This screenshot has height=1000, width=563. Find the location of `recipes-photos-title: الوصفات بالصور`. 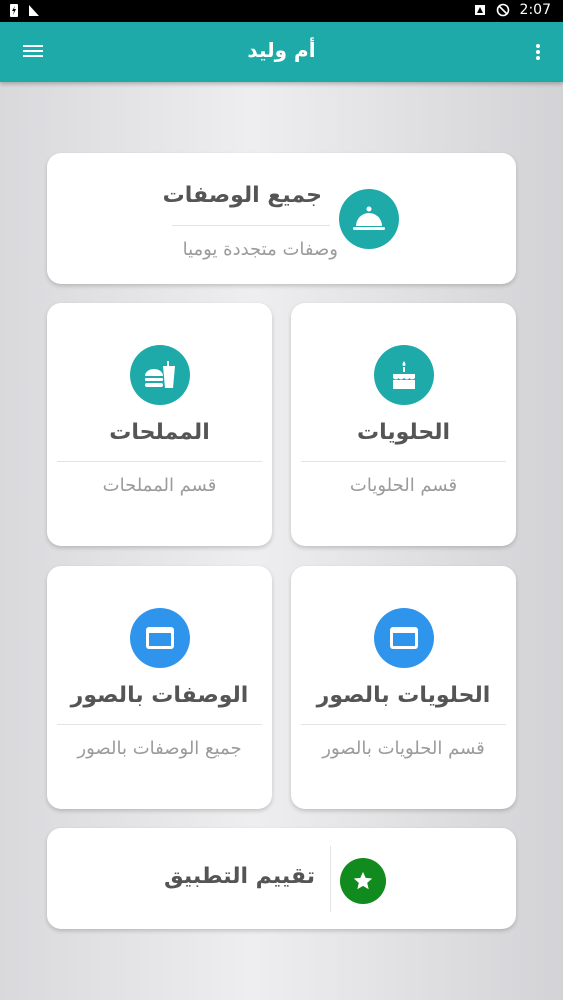

recipes-photos-title: الوصفات بالصور is located at coordinates (159, 695).